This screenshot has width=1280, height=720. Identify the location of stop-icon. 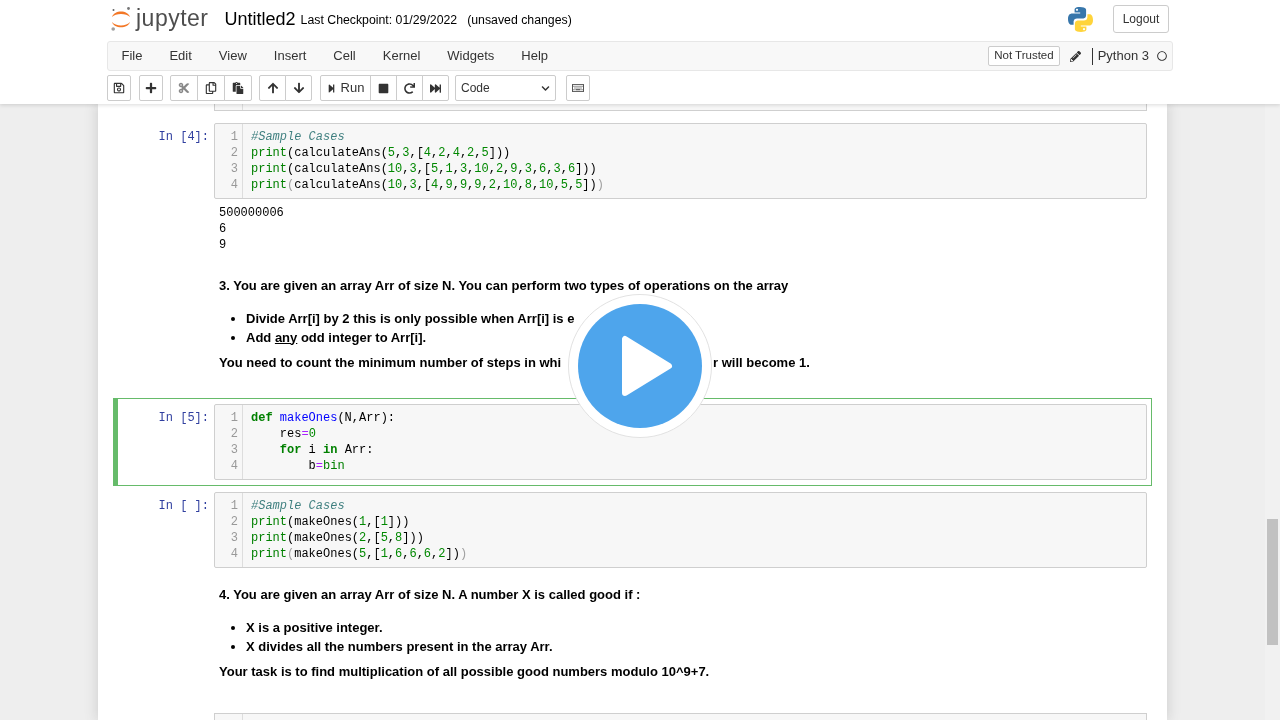
(383, 88).